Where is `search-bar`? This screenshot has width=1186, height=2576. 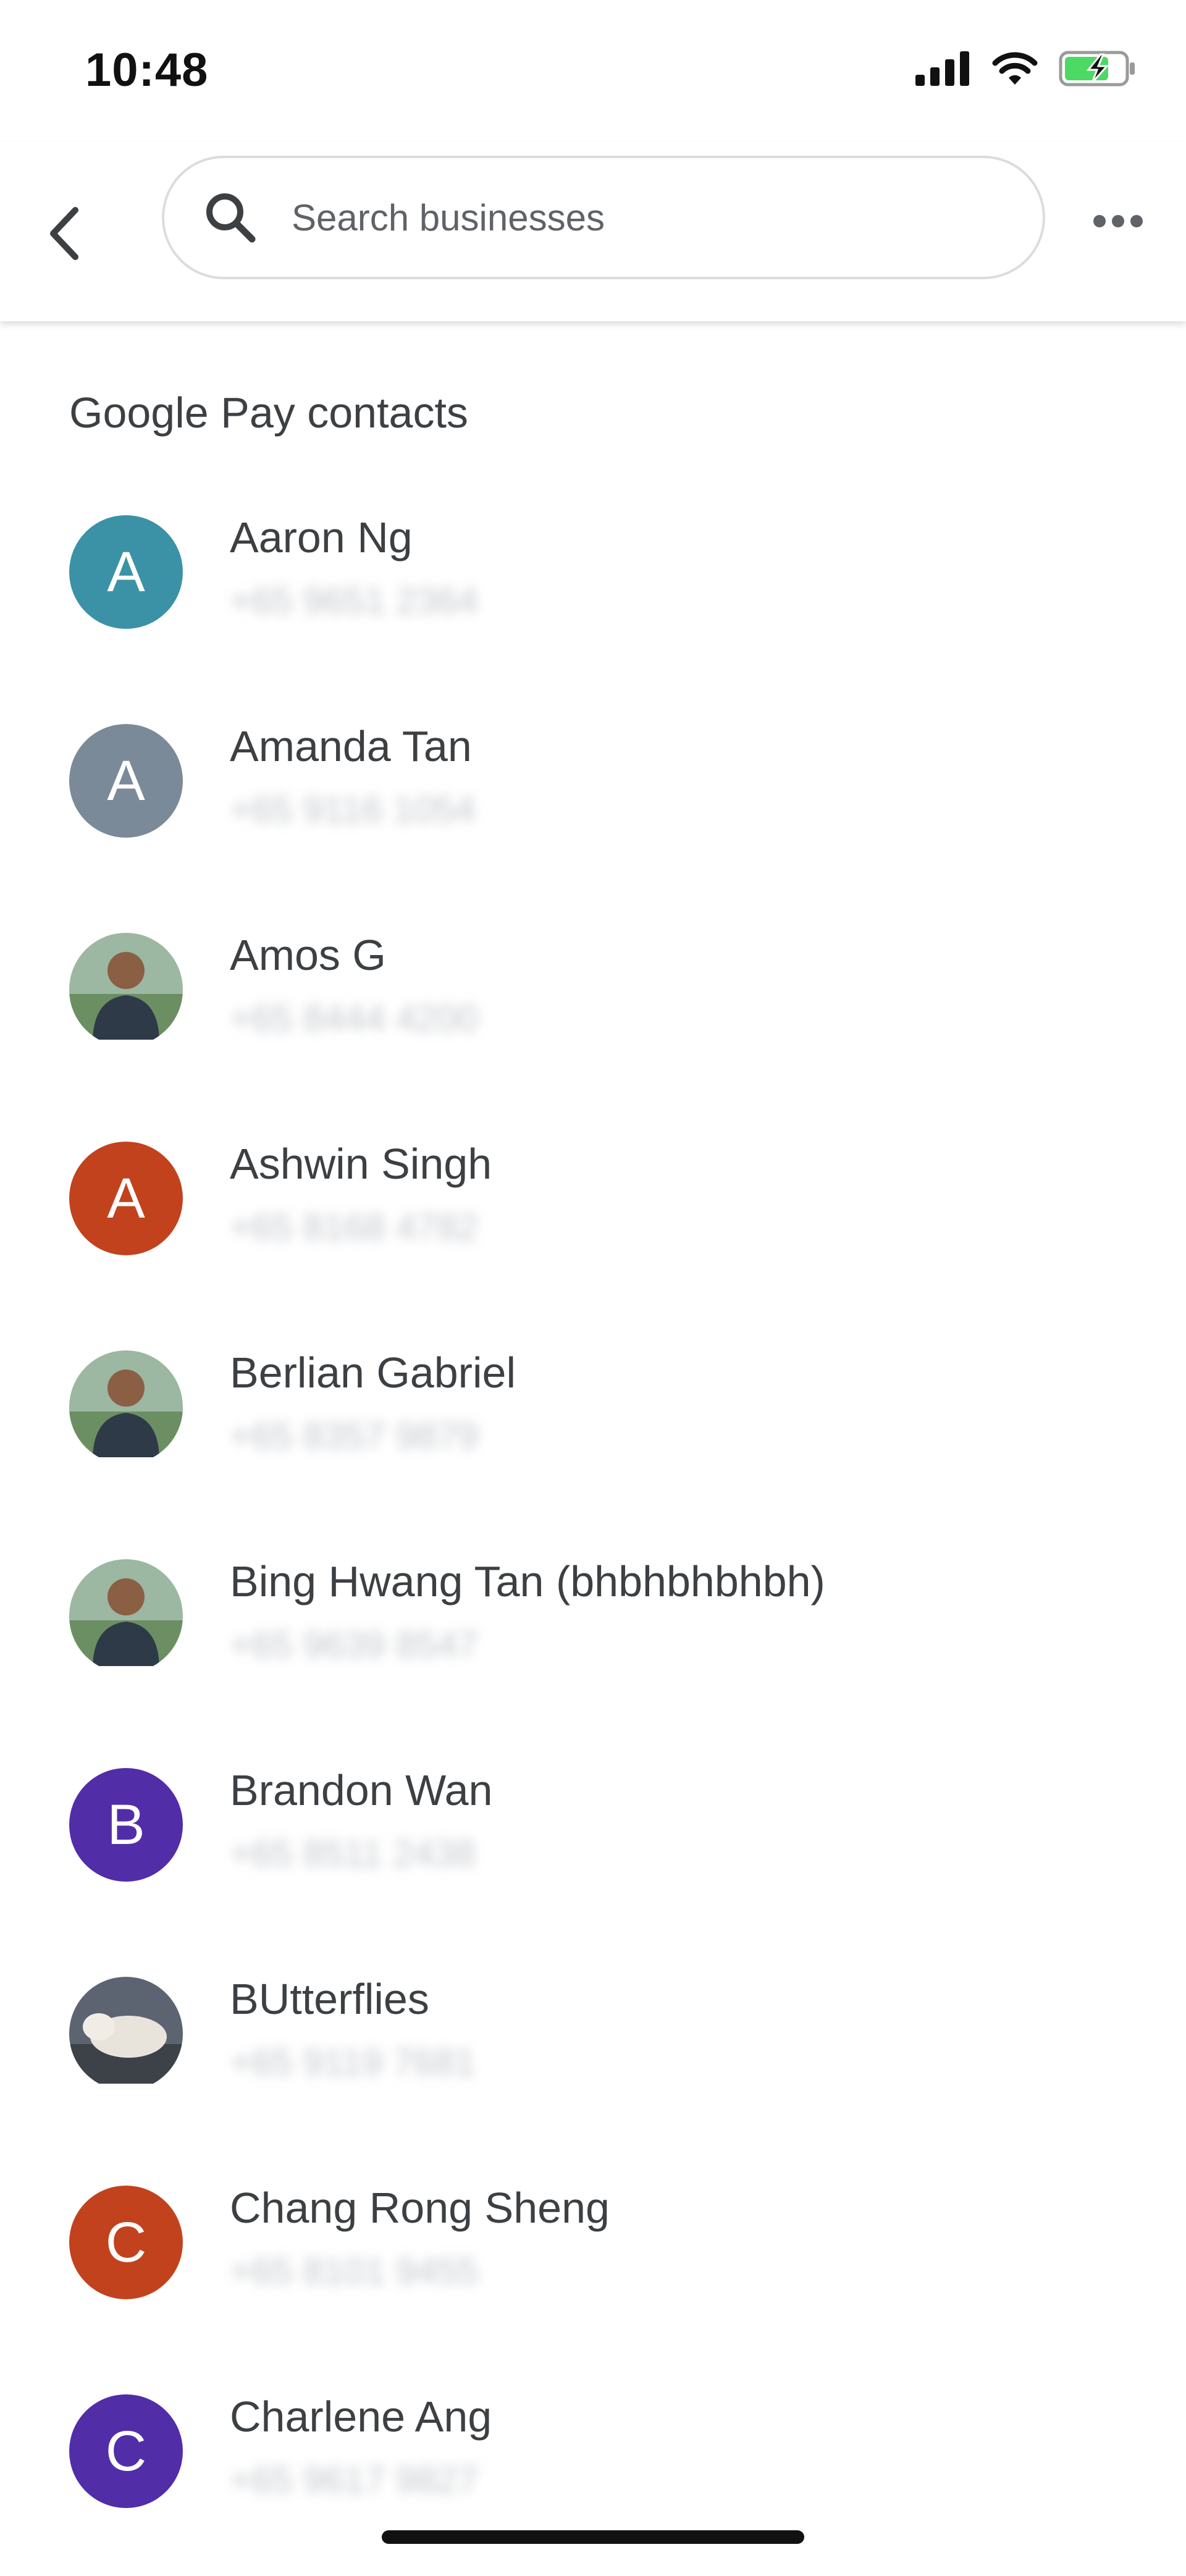
search-bar is located at coordinates (603, 217).